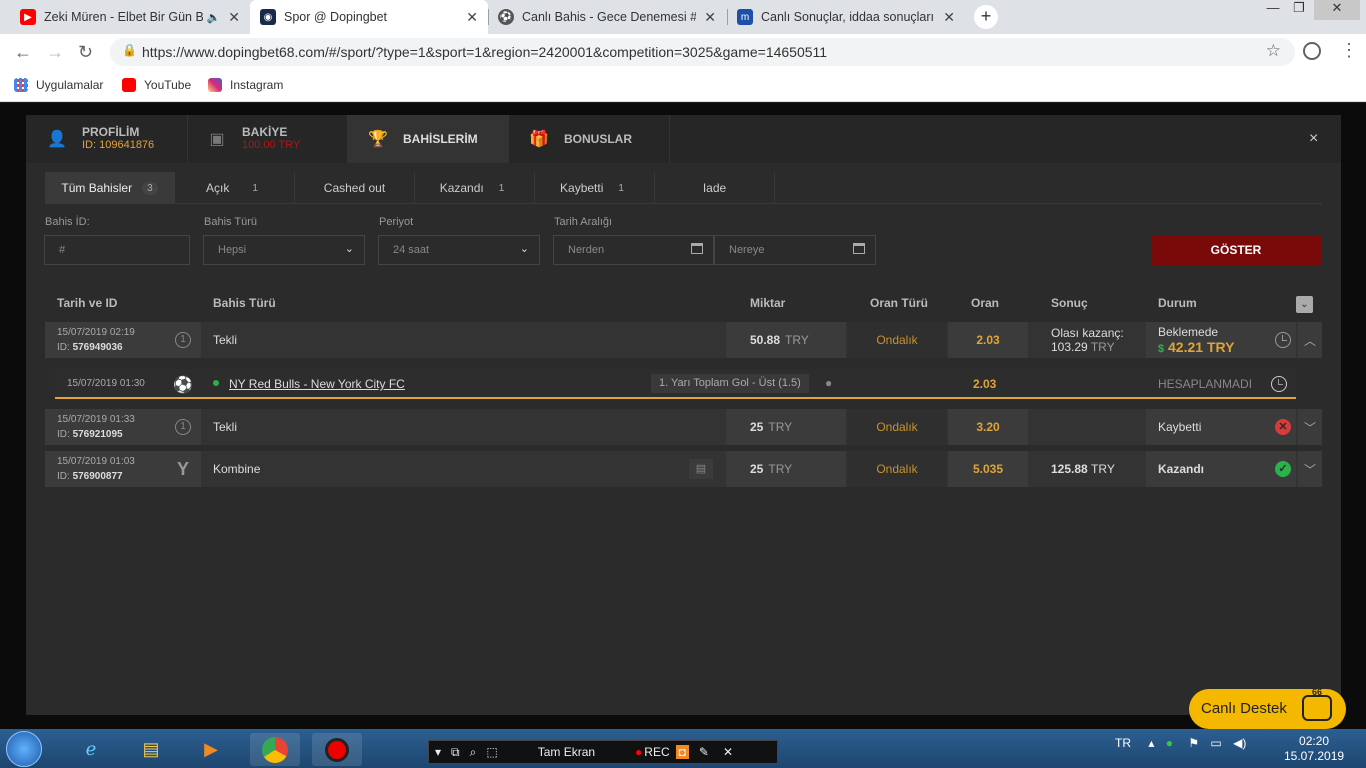 This screenshot has height=768, width=1366. I want to click on flag-icon: ⚑, so click(1193, 743).